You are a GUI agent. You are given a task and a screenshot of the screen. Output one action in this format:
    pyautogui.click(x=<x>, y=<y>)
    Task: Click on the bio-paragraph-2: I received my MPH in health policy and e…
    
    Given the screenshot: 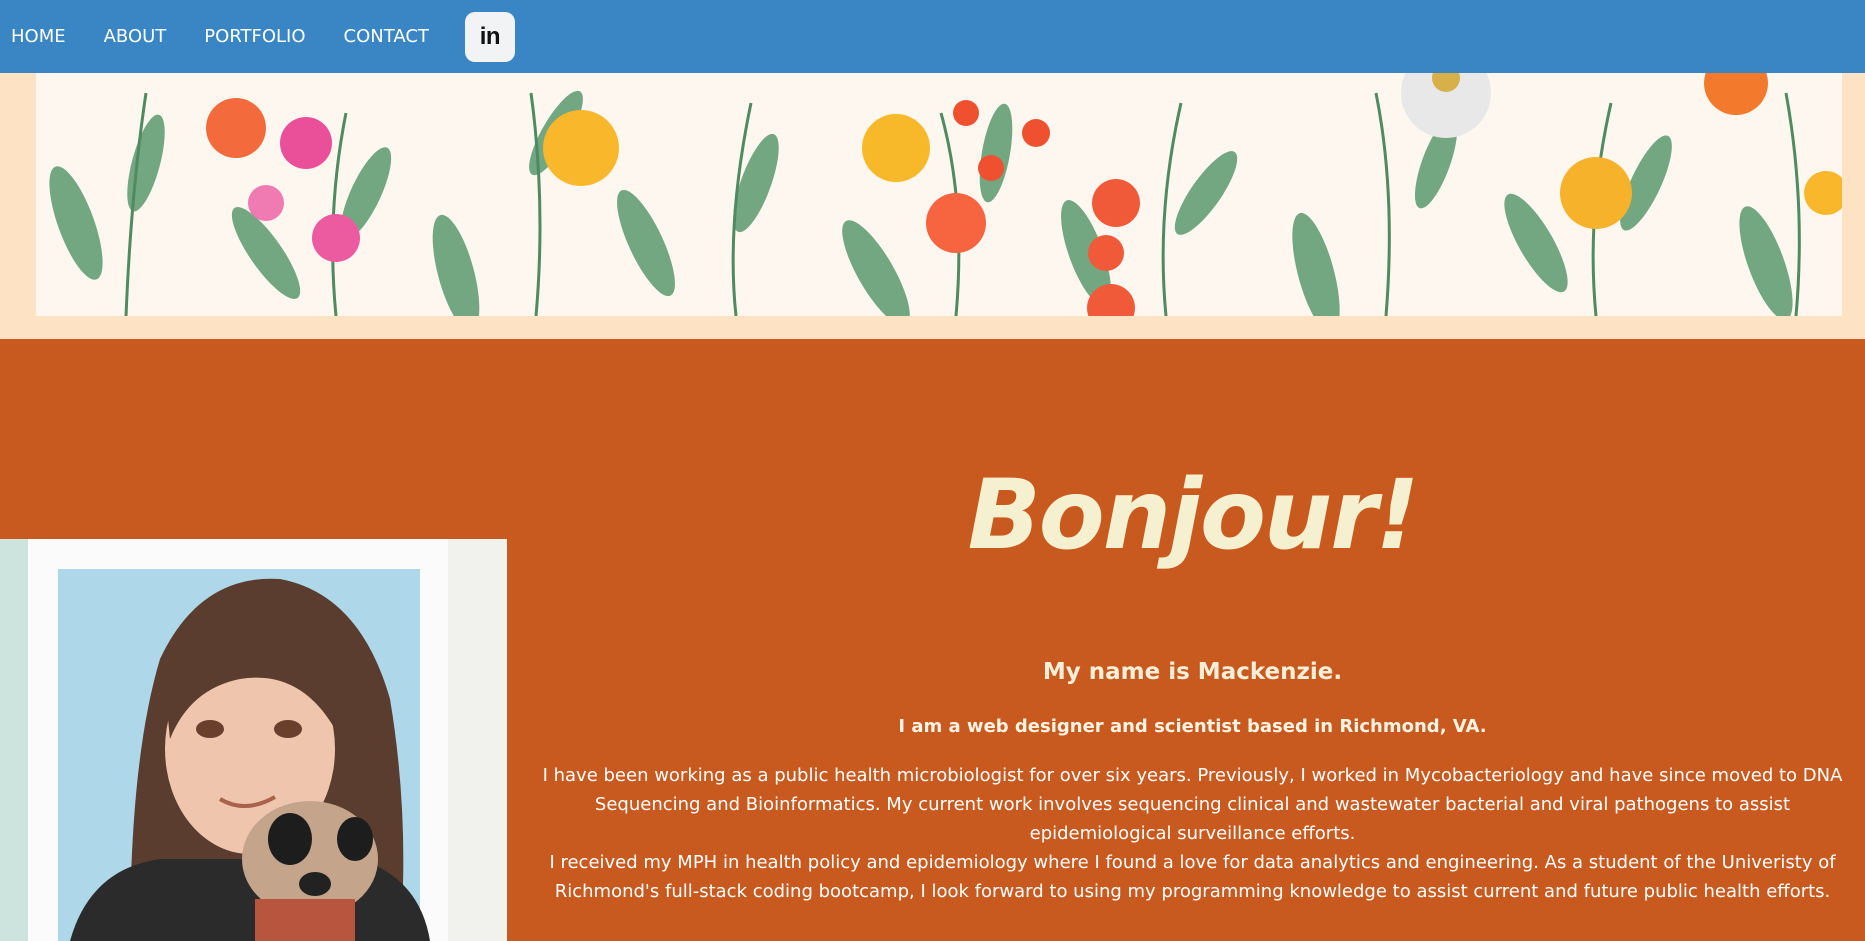 What is the action you would take?
    pyautogui.click(x=1192, y=877)
    